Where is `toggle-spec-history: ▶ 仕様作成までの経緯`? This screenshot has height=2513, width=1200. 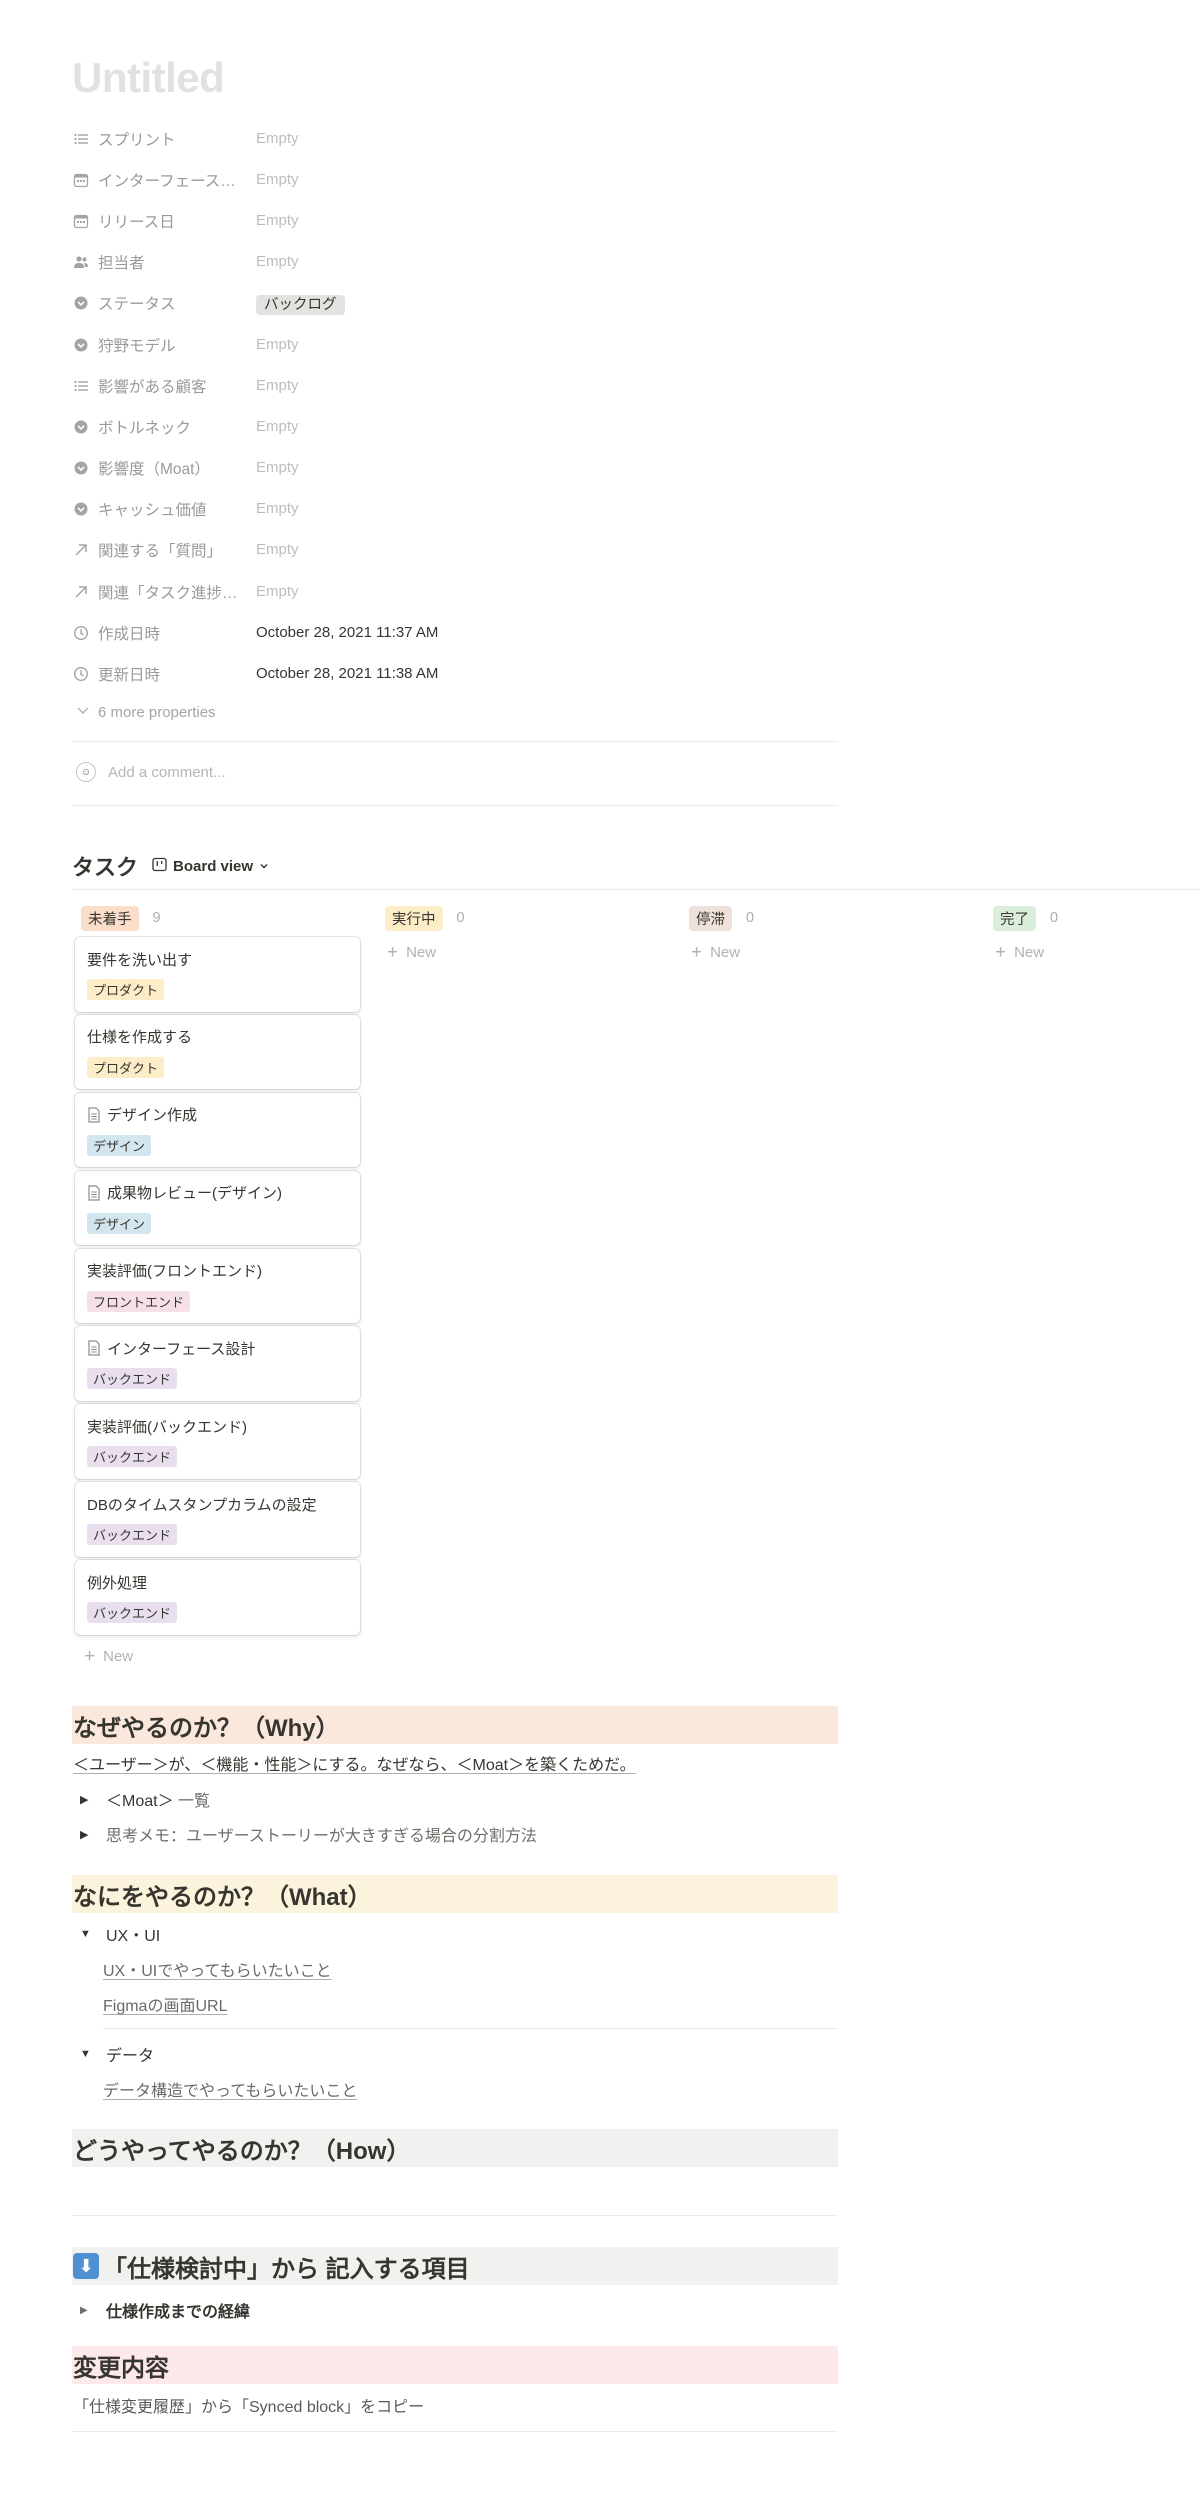 toggle-spec-history: ▶ 仕様作成までの経緯 is located at coordinates (165, 2310).